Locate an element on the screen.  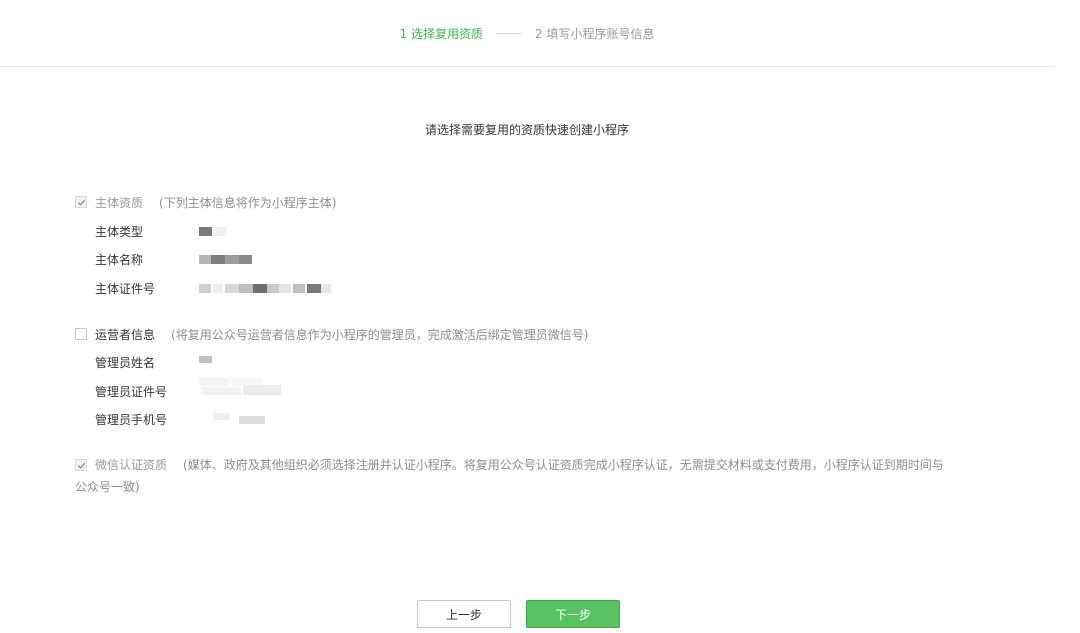
page-title: 请选择需要复用的资质快速创建小程序 is located at coordinates (526, 130).